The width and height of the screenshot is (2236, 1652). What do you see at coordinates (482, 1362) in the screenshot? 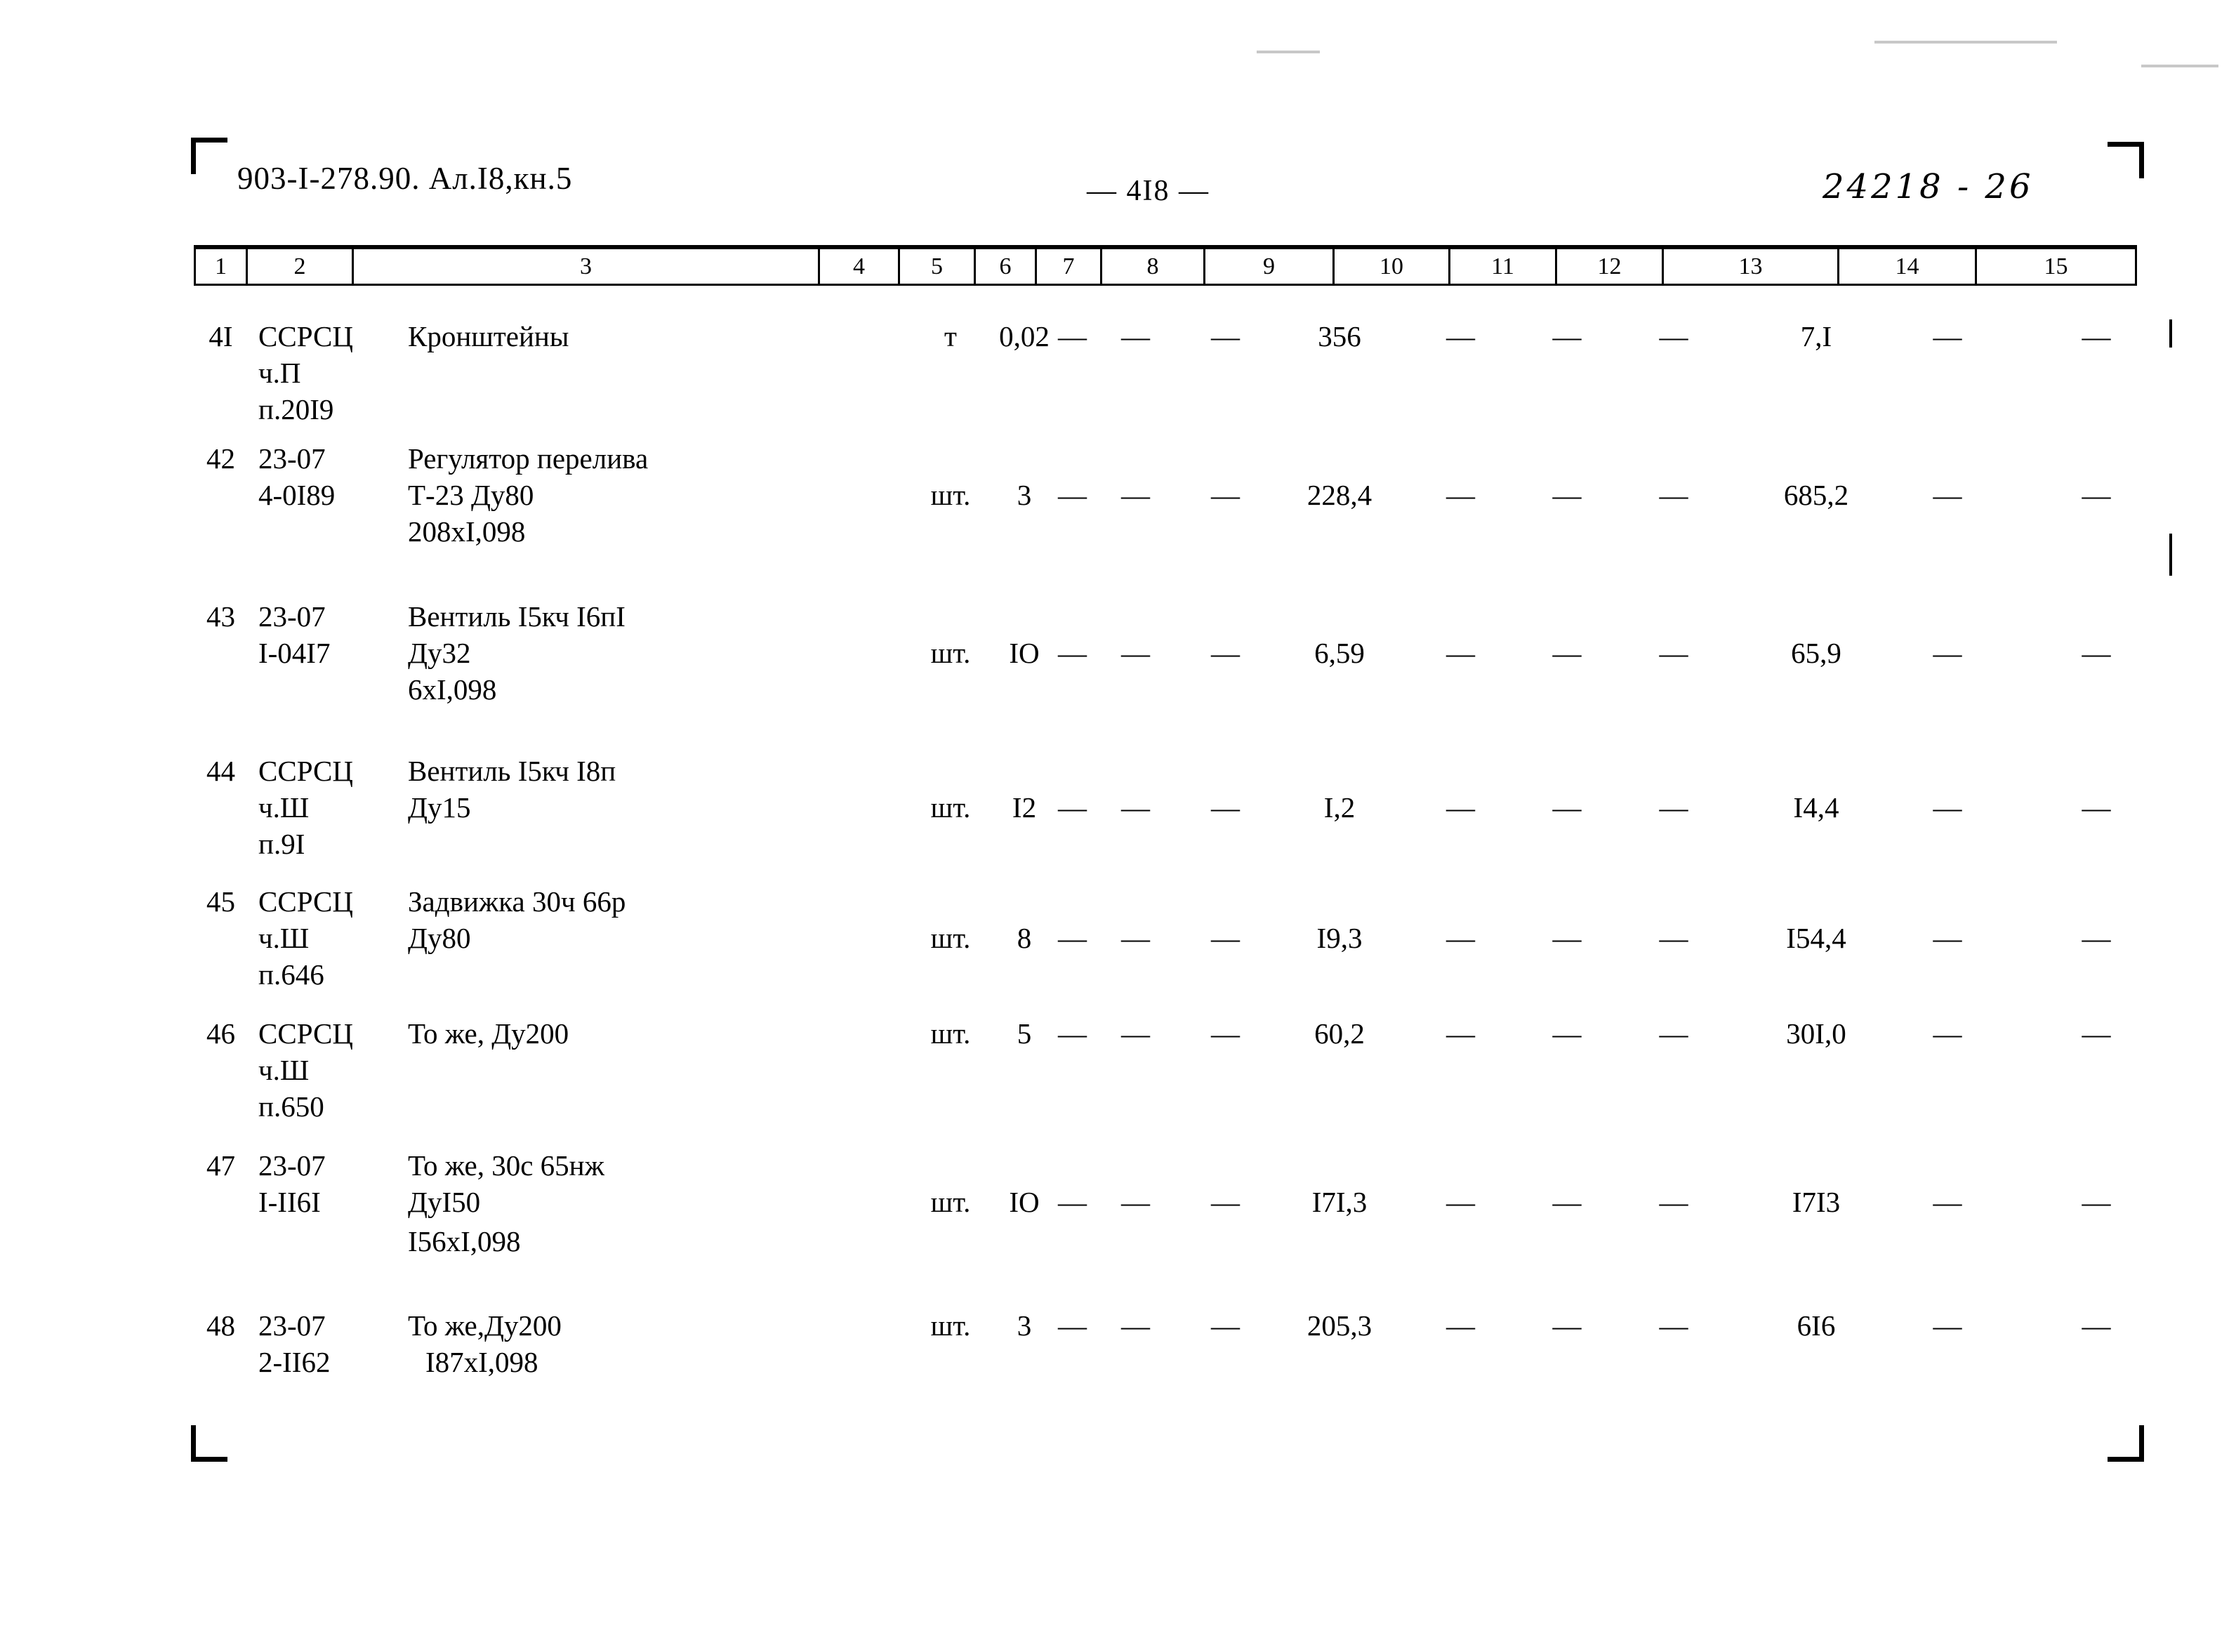
I see `row-name-extra: I87xI,098` at bounding box center [482, 1362].